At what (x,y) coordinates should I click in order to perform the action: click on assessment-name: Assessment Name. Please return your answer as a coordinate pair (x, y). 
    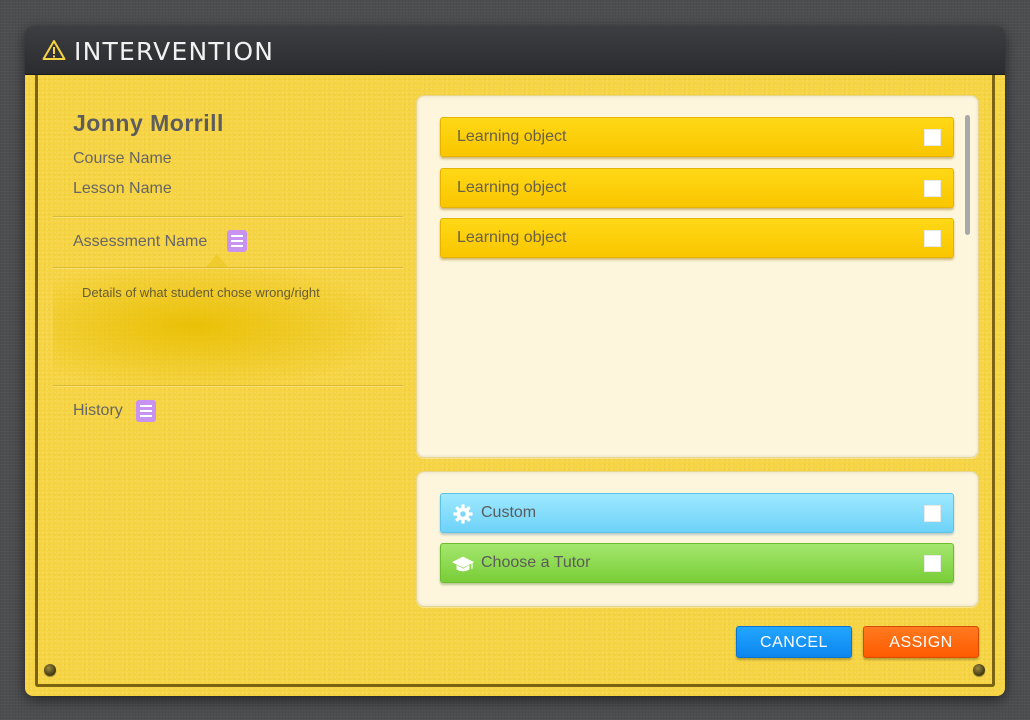
    Looking at the image, I should click on (140, 242).